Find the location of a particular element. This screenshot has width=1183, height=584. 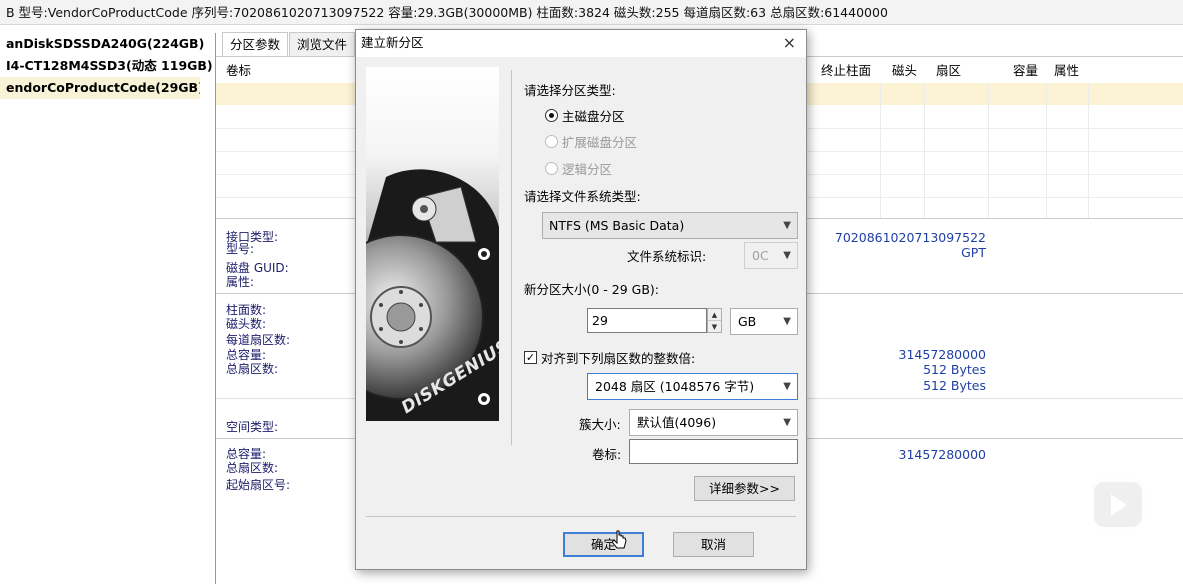

align-select: 2048 扇区 (1048576 字节) ▼ is located at coordinates (692, 386).